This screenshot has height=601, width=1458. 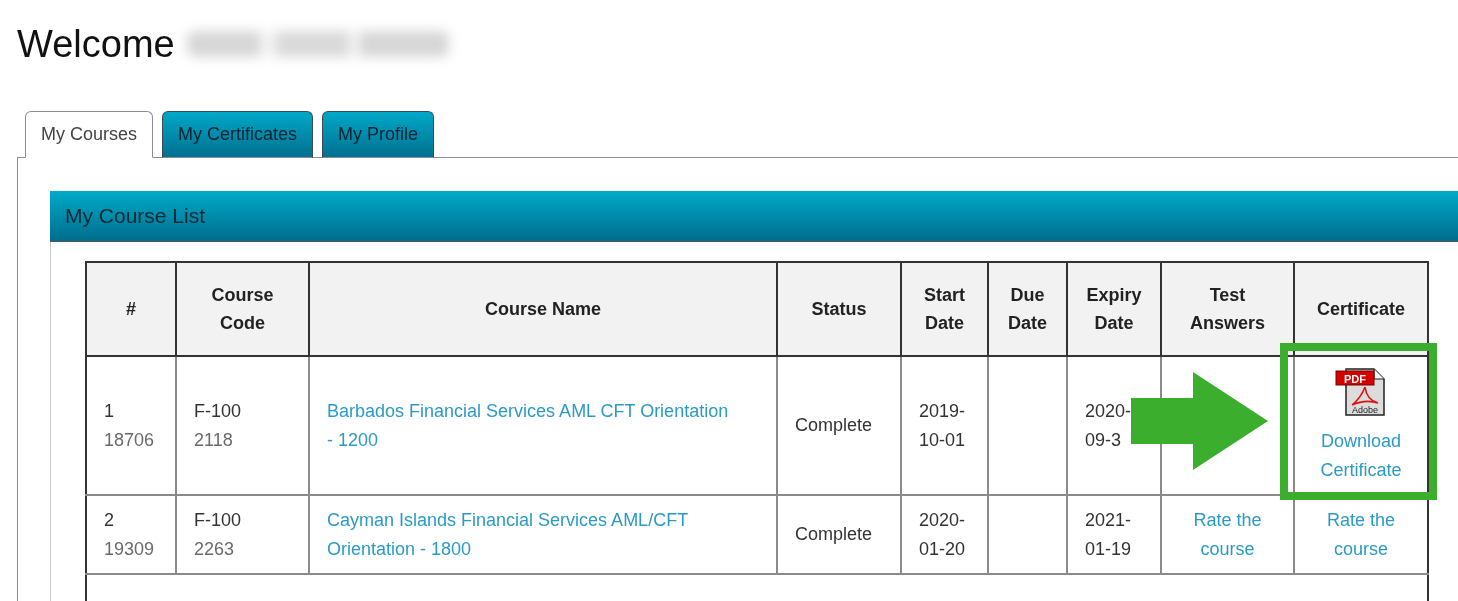 I want to click on column-header: Course Code, so click(x=242, y=309).